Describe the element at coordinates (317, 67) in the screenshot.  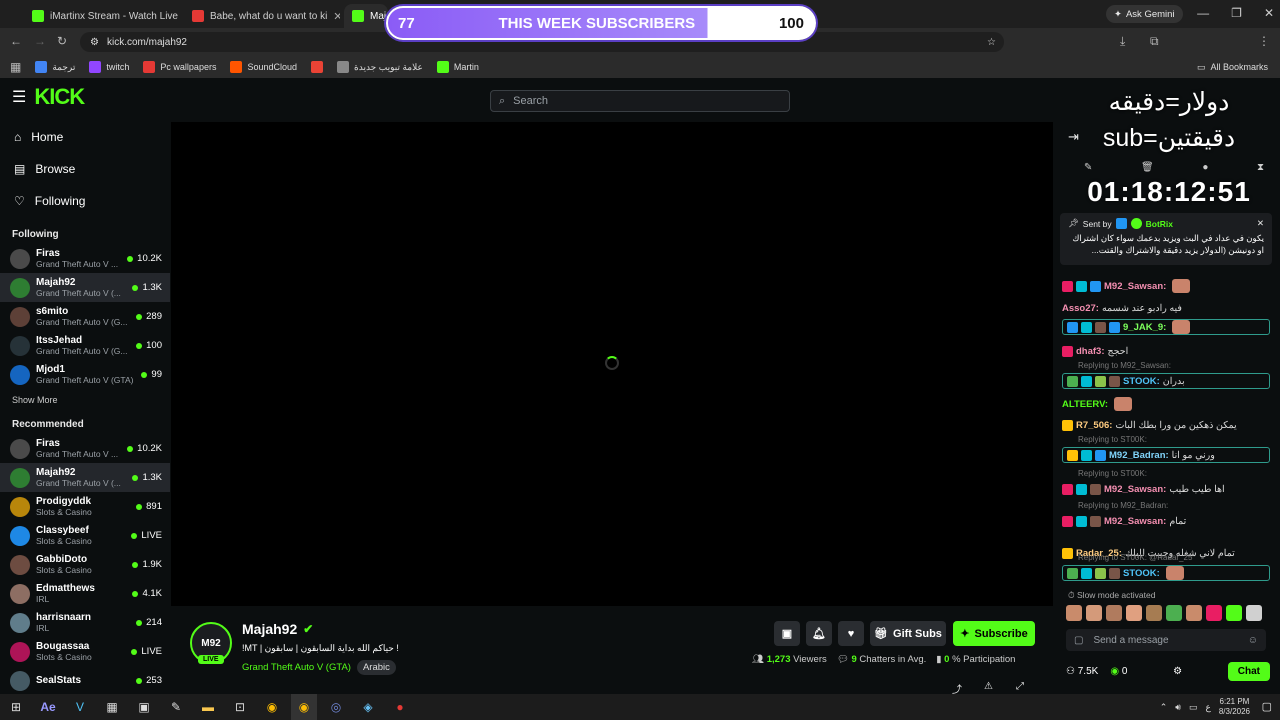
I see `bookmark-item` at that location.